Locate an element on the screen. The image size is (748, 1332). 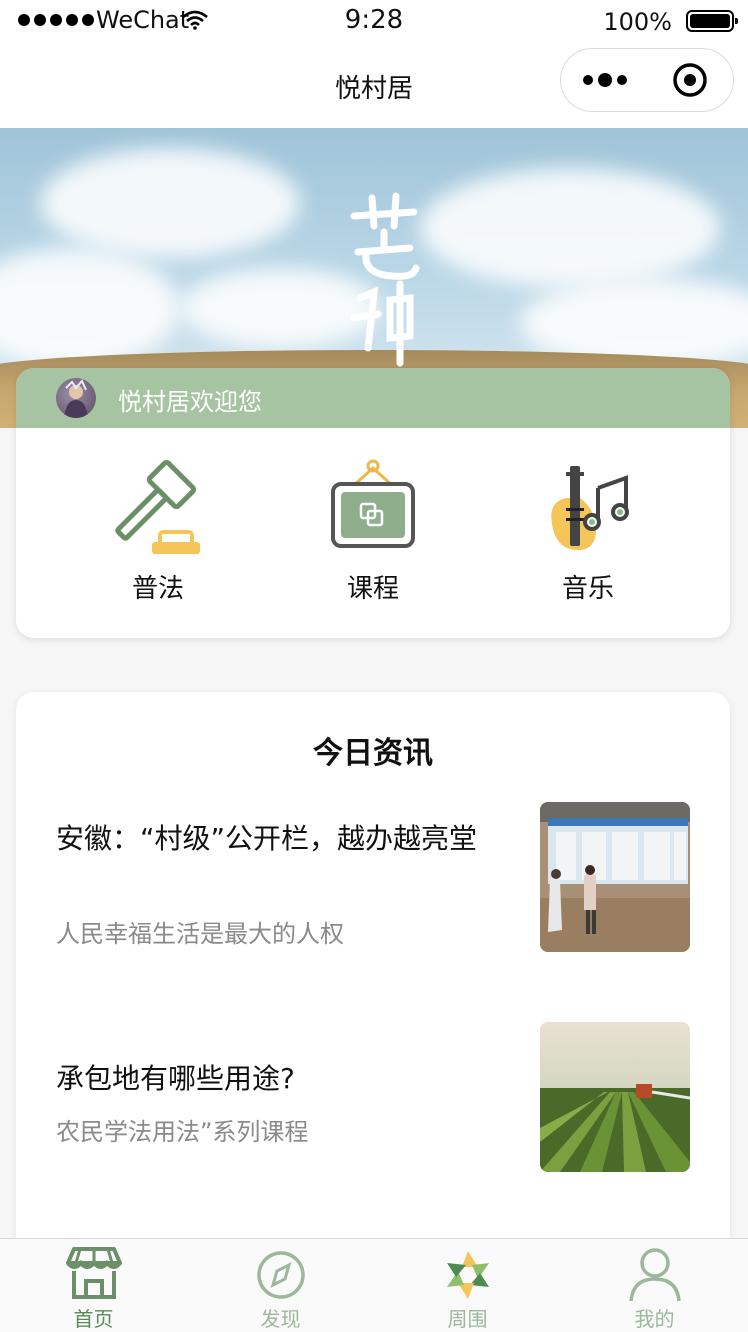
status-bar: WeChat 9:28 100% is located at coordinates (374, 22).